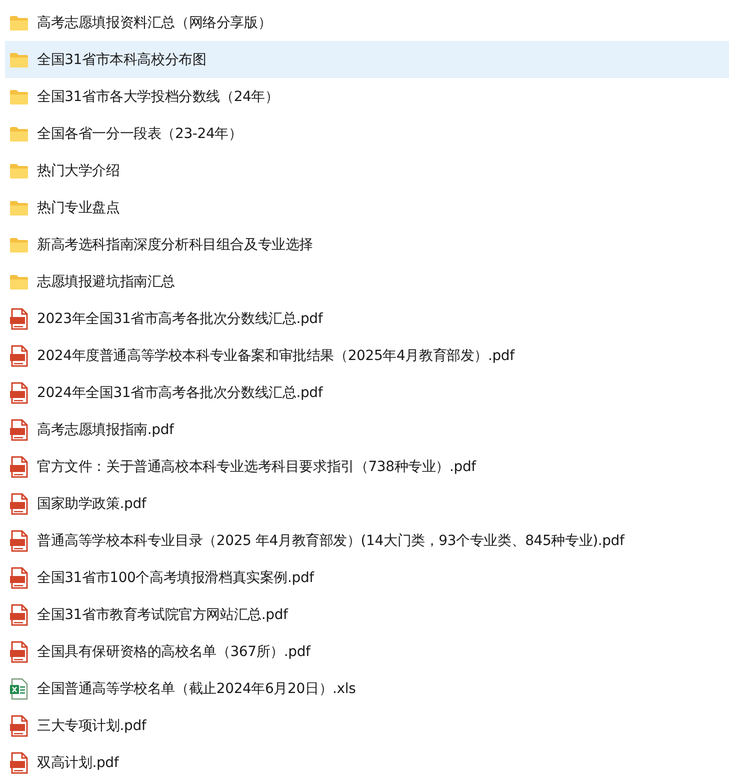 The image size is (729, 784). What do you see at coordinates (367, 392) in the screenshot?
I see `file-row: 2024年全国31省市高考各批次分数线汇总.pdf` at bounding box center [367, 392].